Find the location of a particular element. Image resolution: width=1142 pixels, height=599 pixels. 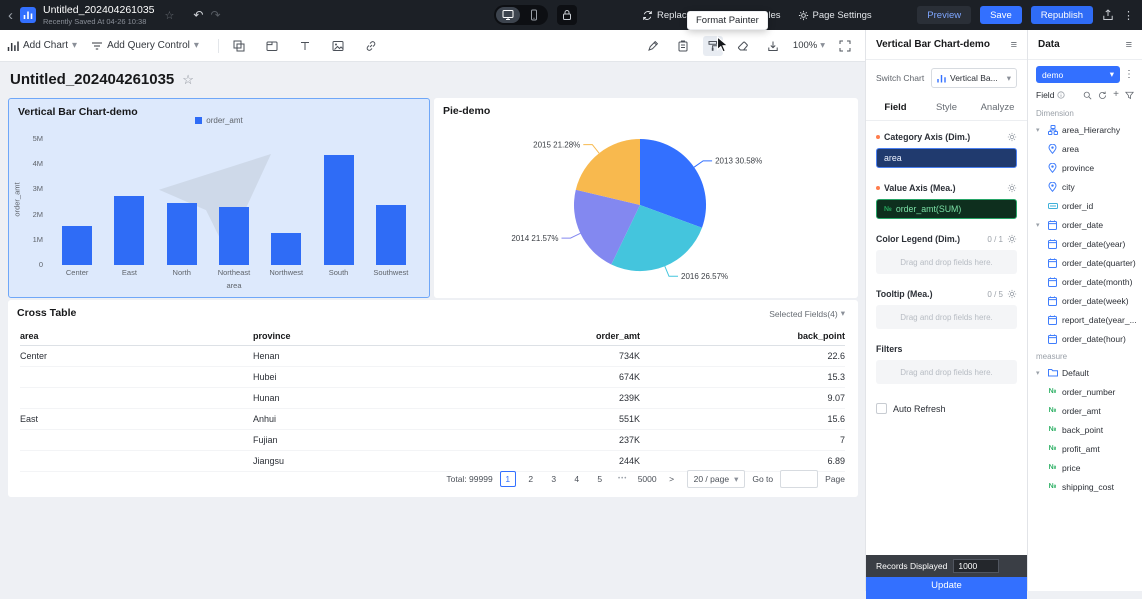

save-button: Save is located at coordinates (1001, 15).